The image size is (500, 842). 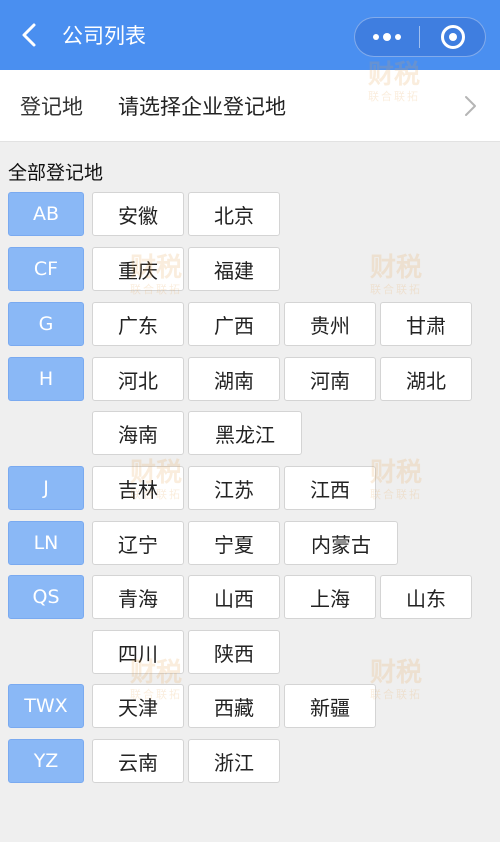 I want to click on letter-tab-qs: QS, so click(x=46, y=597).